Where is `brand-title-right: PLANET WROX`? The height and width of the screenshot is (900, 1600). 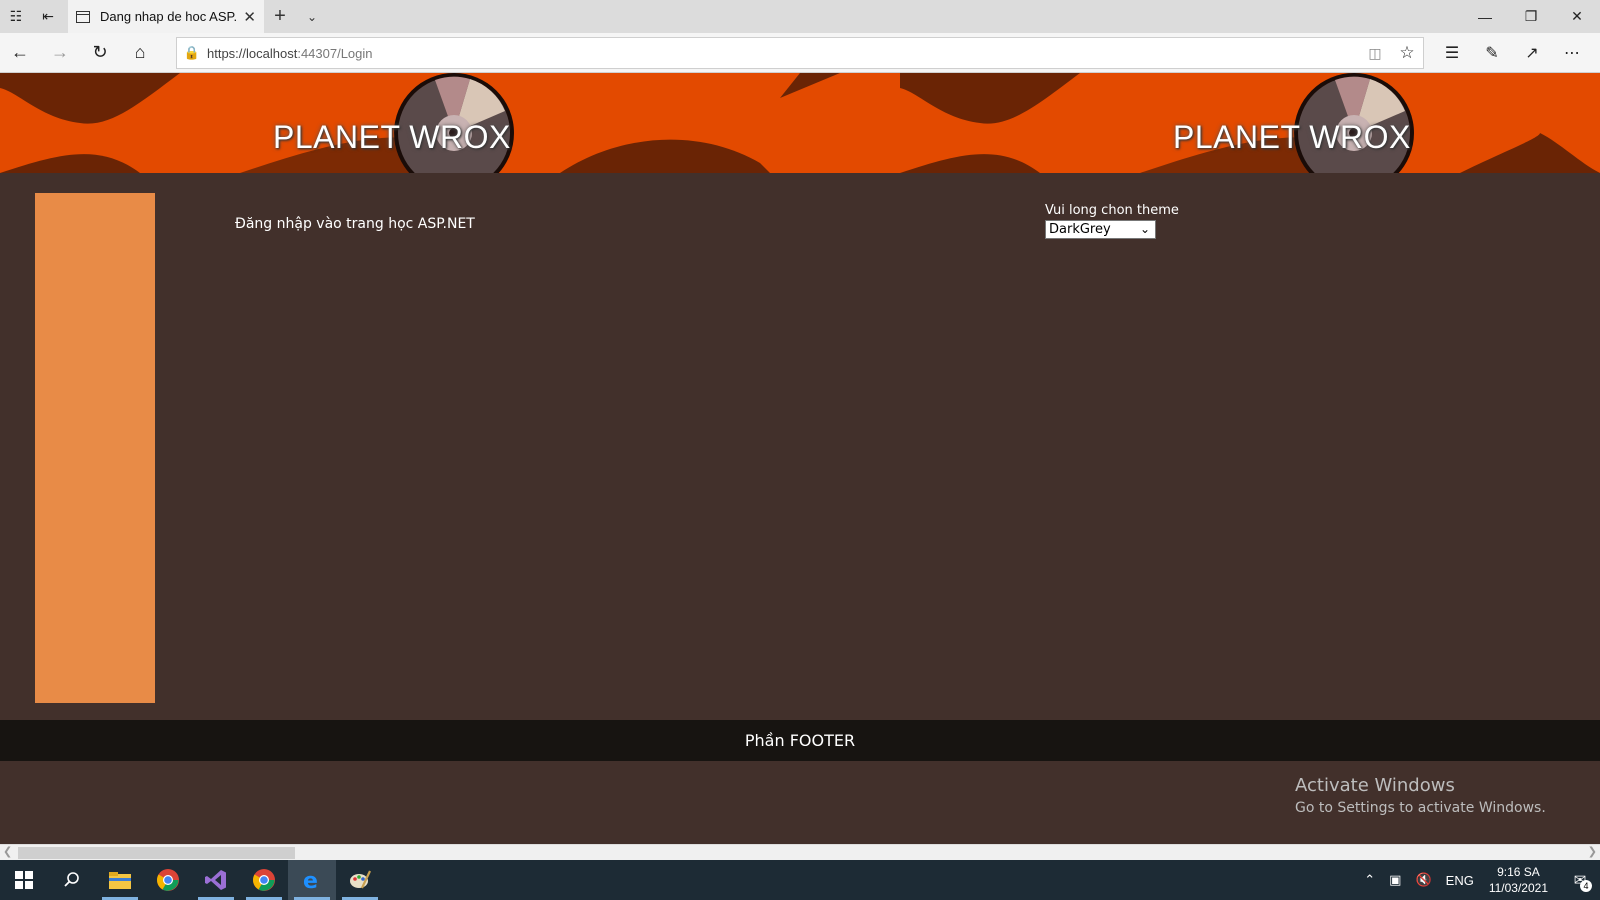 brand-title-right: PLANET WROX is located at coordinates (1292, 137).